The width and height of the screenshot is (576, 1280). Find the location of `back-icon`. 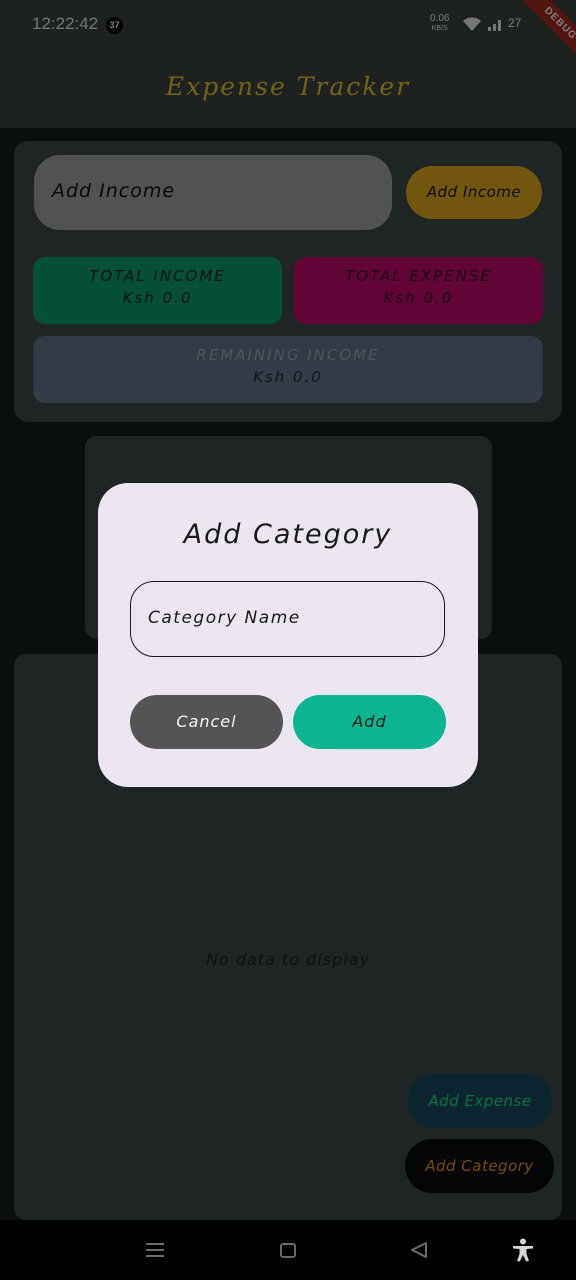

back-icon is located at coordinates (419, 1250).